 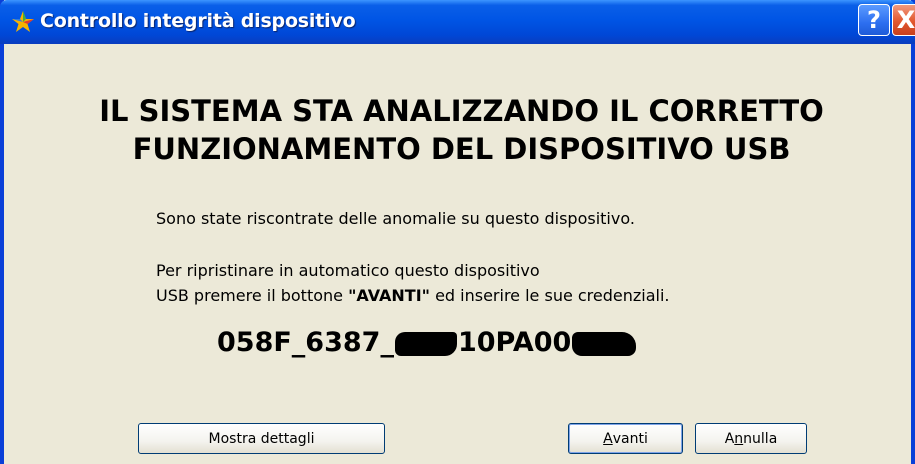 I want to click on next-button: Avanti, so click(x=625, y=438).